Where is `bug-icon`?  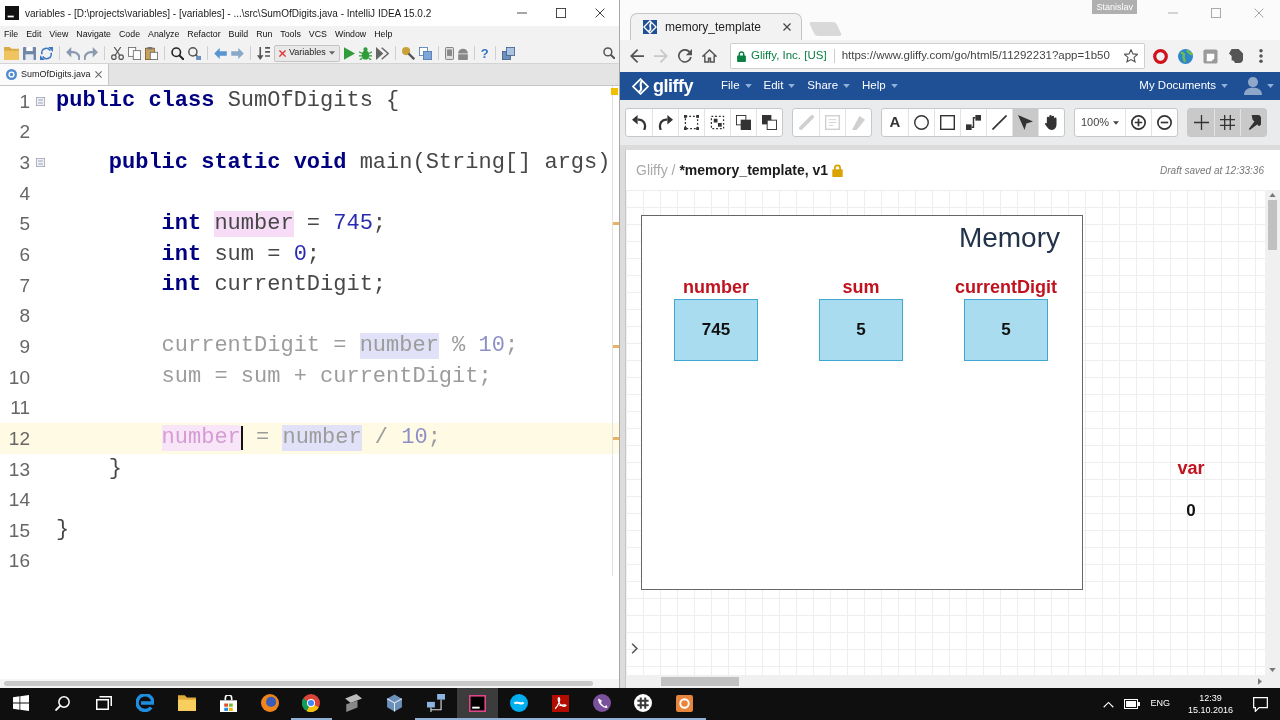
bug-icon is located at coordinates (365, 53).